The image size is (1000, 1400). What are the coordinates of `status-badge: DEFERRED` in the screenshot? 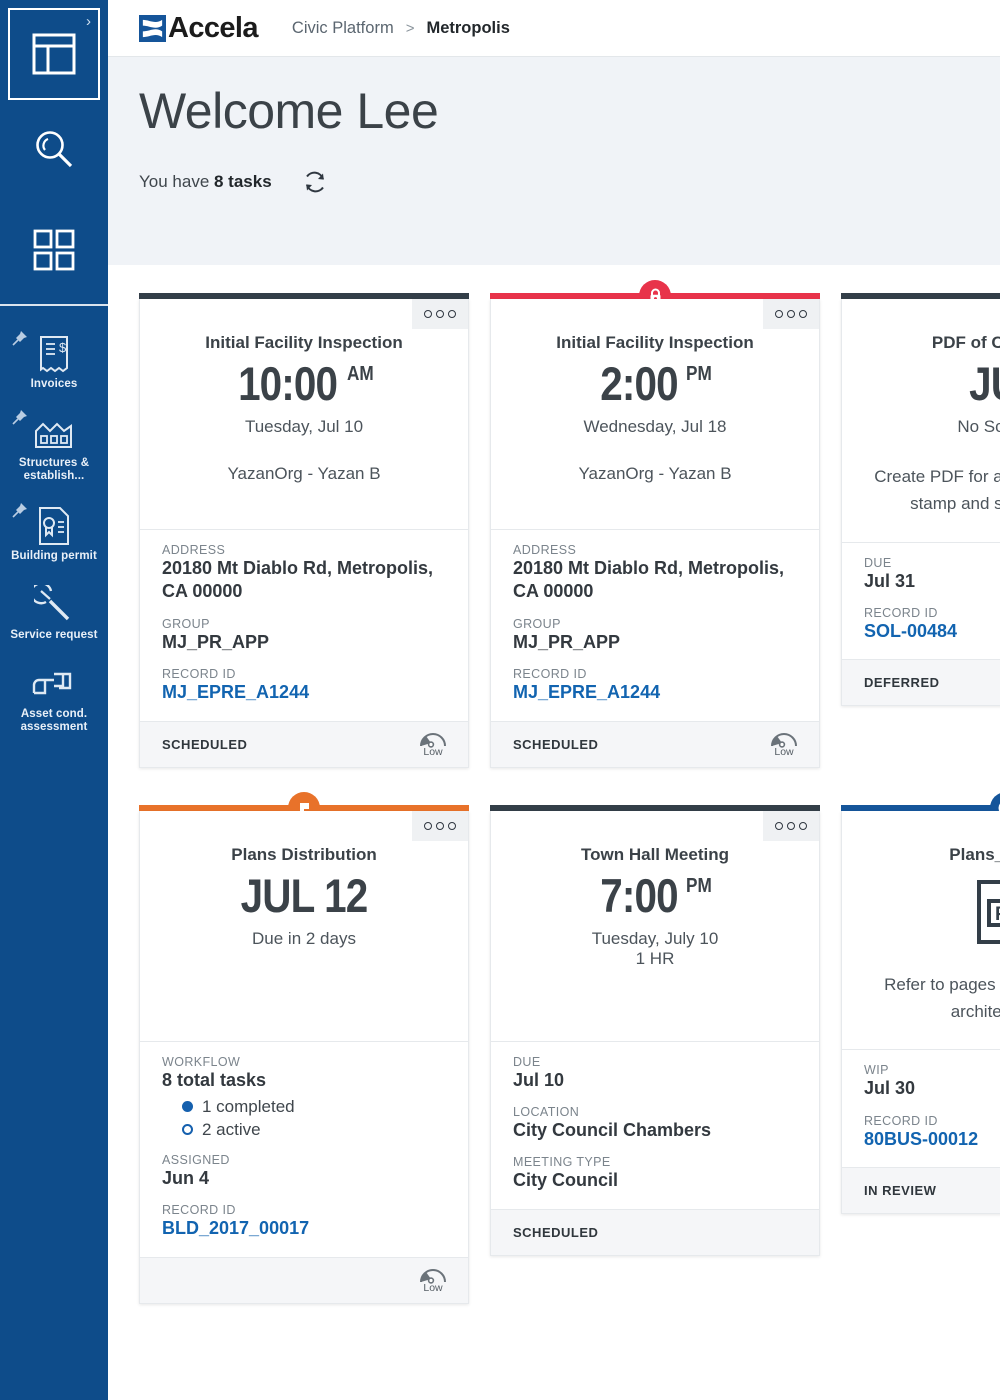 It's located at (902, 683).